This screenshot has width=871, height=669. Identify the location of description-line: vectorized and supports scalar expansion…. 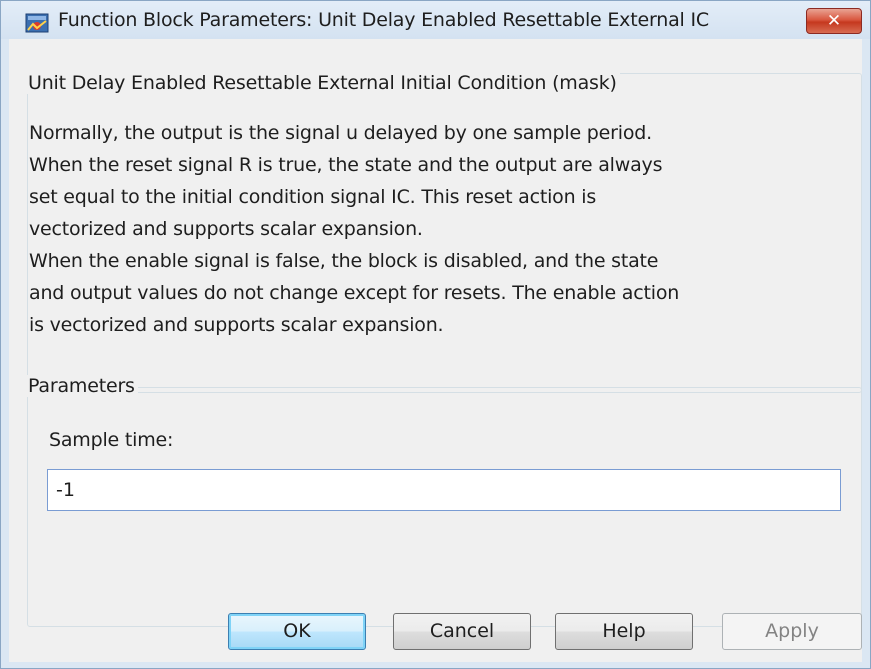
(226, 229).